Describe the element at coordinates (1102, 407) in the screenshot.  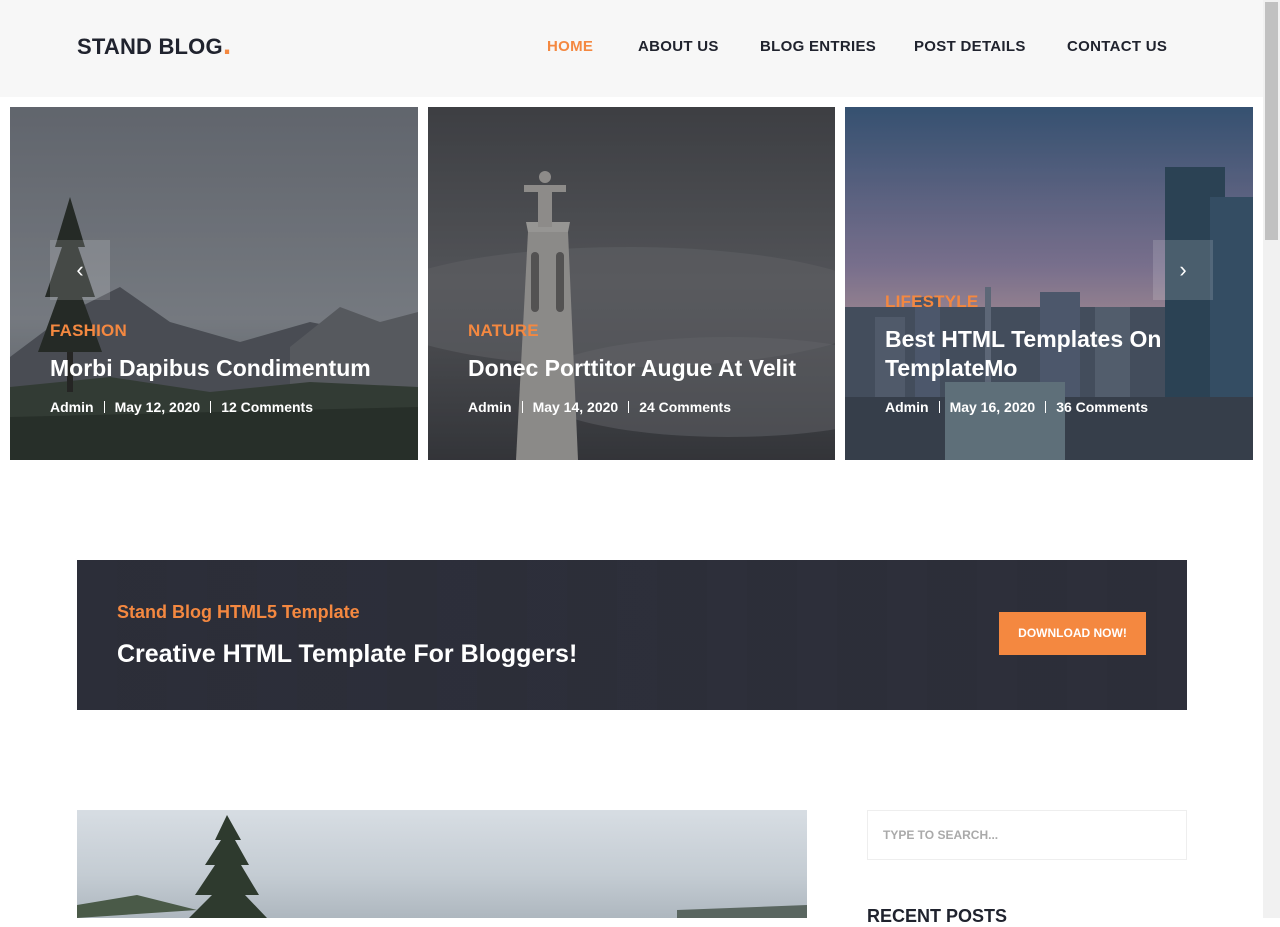
I see `card-comments: 36 Comments` at that location.